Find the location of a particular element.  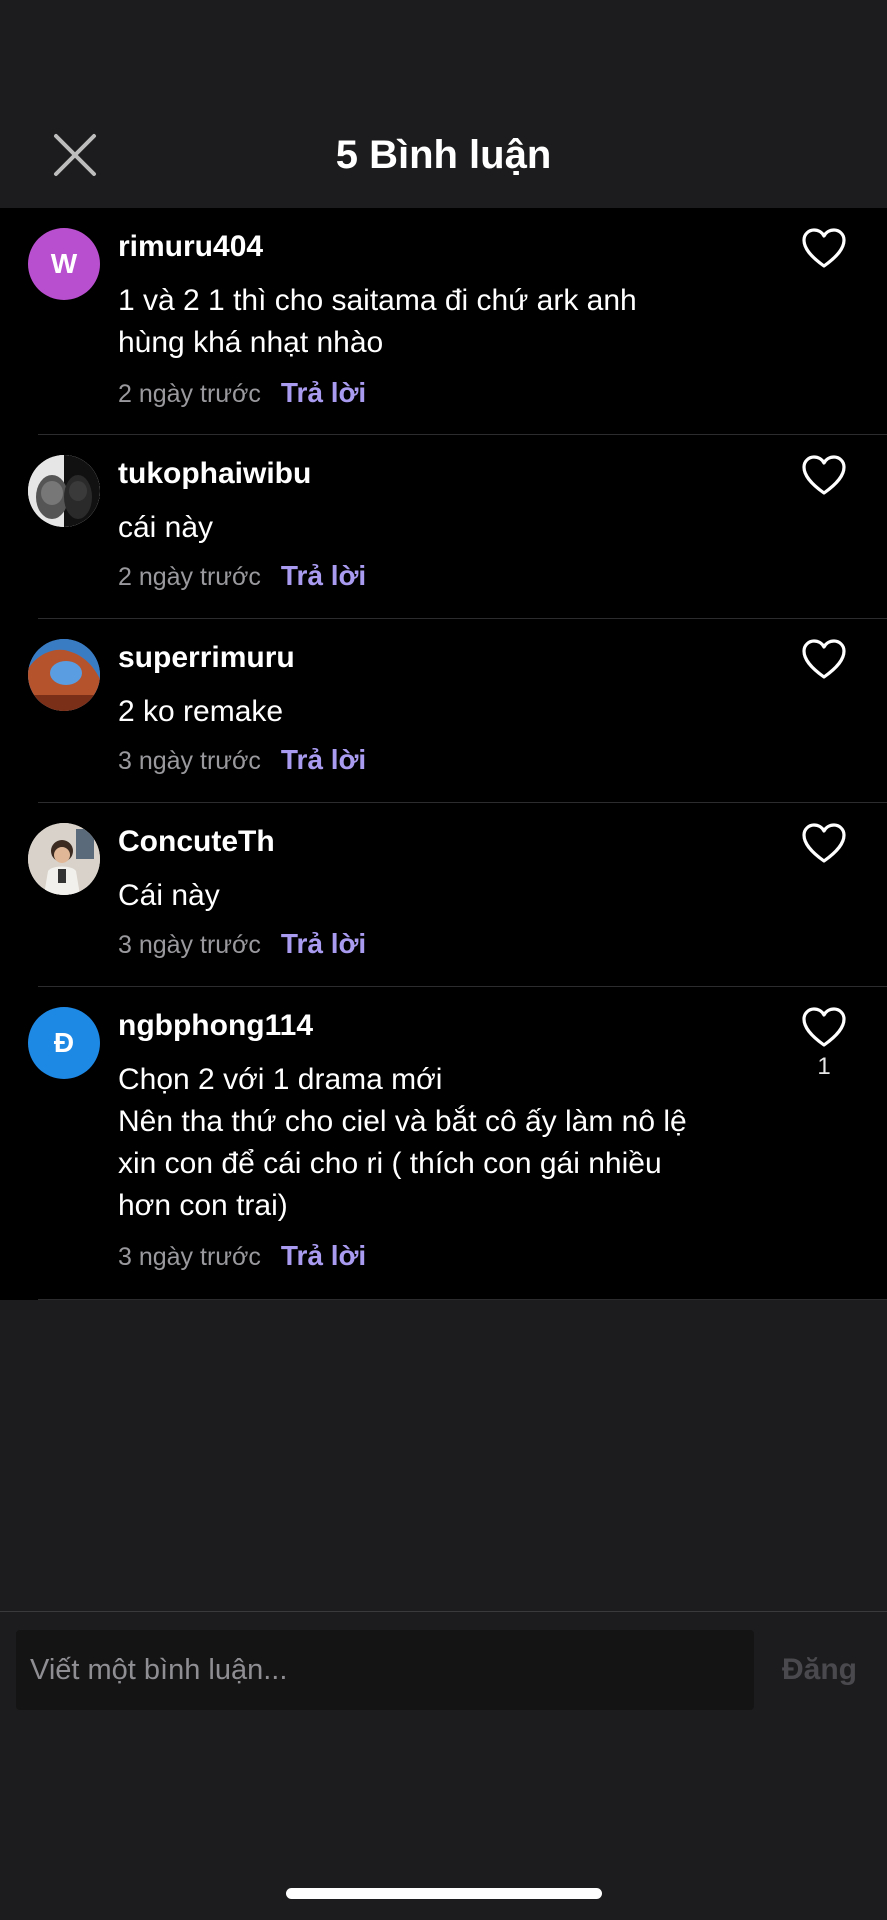

comment-username: rimuru404 is located at coordinates (190, 247).